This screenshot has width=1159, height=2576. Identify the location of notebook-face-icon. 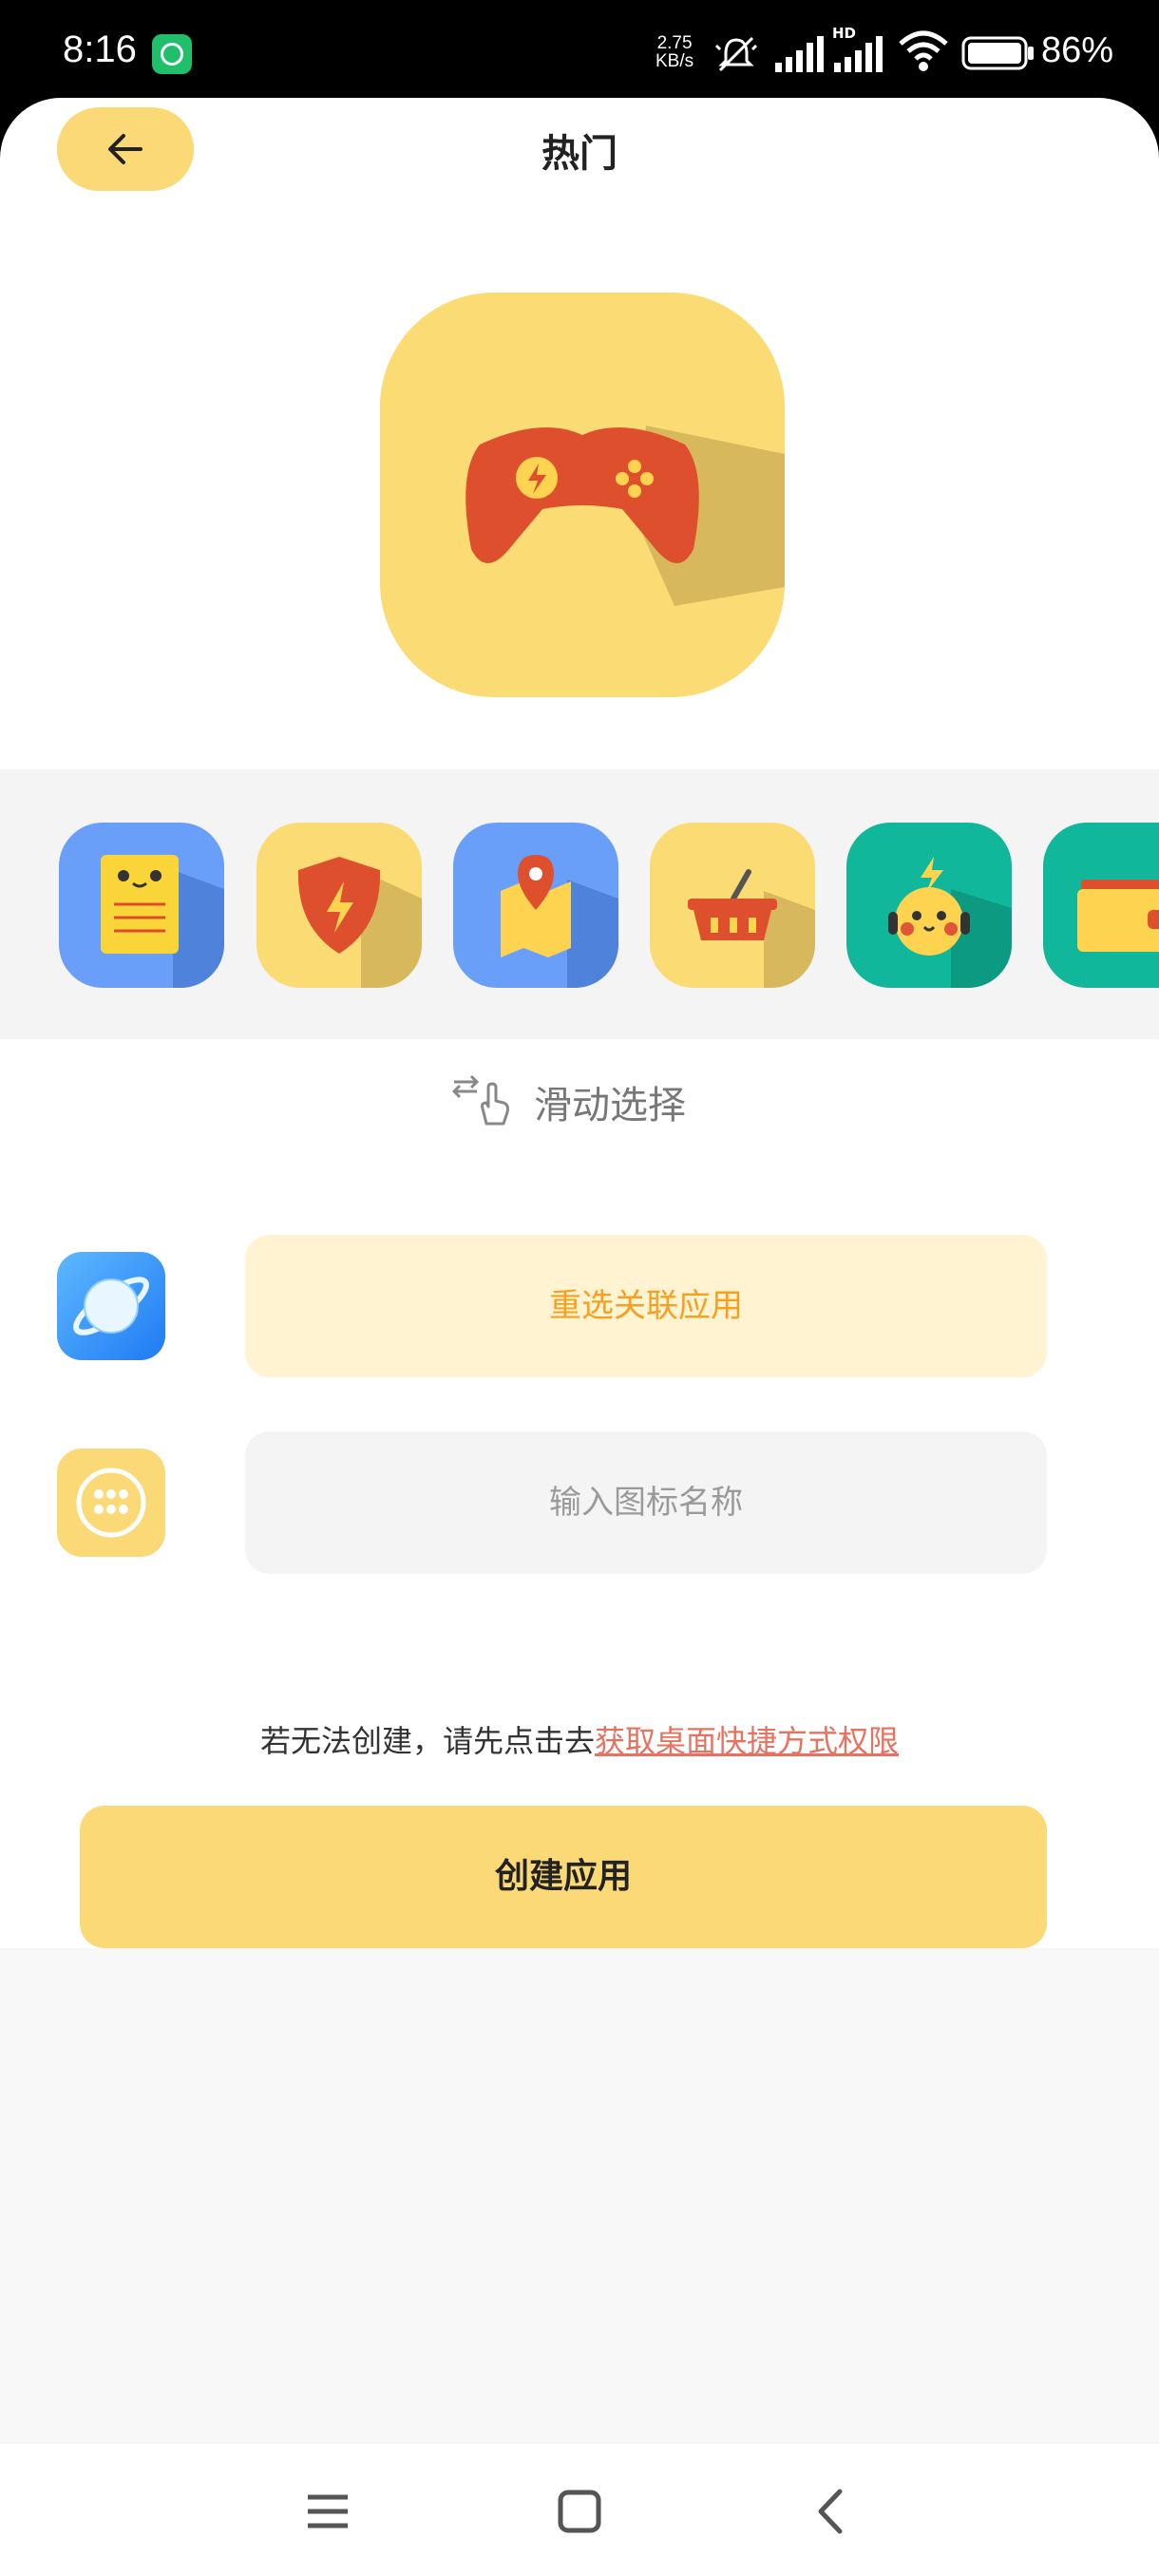
(162, 921).